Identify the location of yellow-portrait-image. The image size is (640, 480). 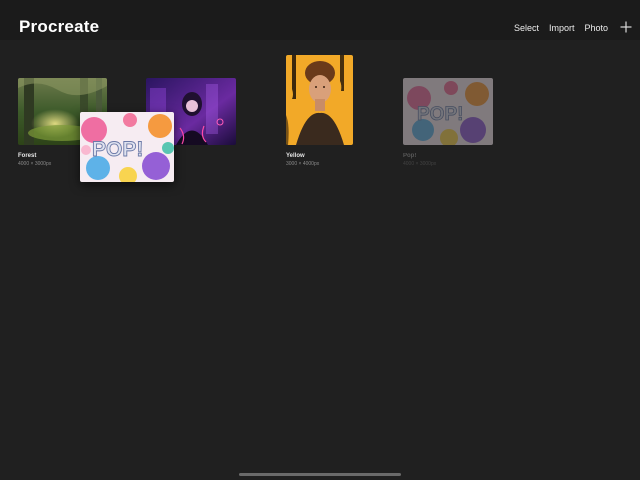
(319, 100).